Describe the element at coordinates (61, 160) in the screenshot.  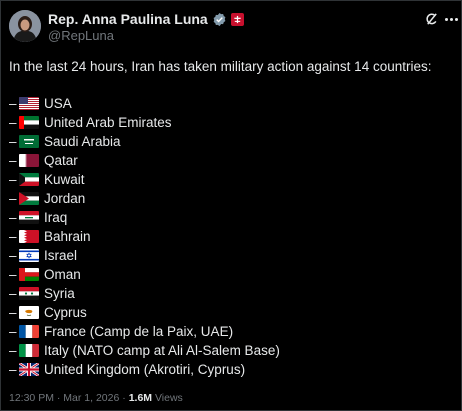
I see `country-label: Qatar` at that location.